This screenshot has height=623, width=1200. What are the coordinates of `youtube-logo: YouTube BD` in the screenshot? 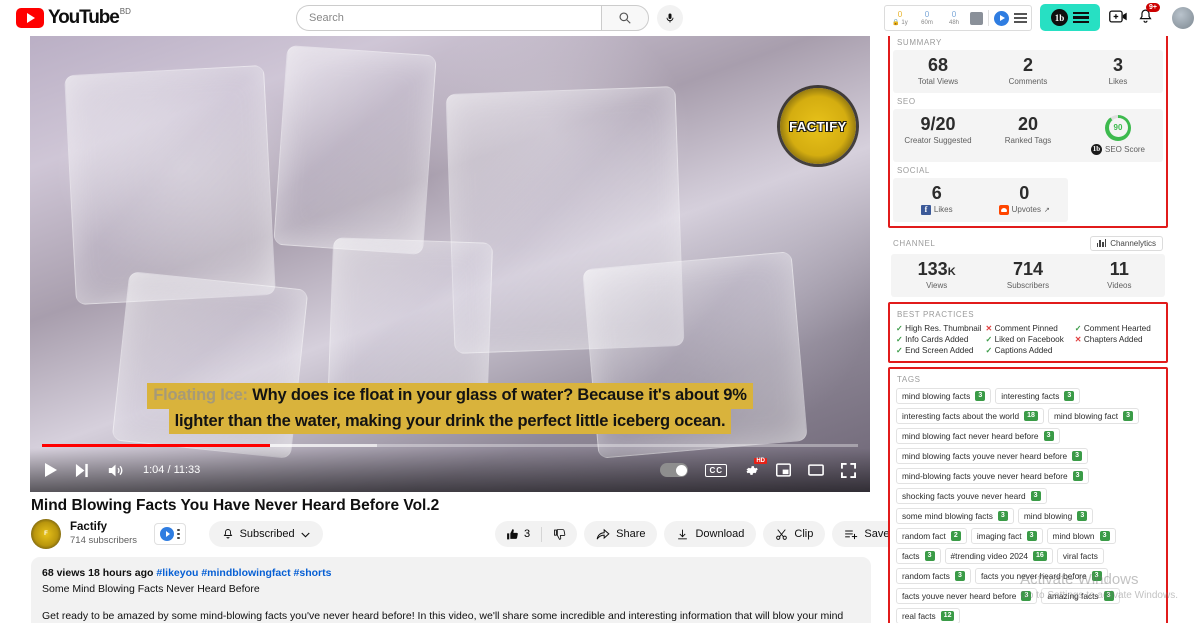 It's located at (73, 17).